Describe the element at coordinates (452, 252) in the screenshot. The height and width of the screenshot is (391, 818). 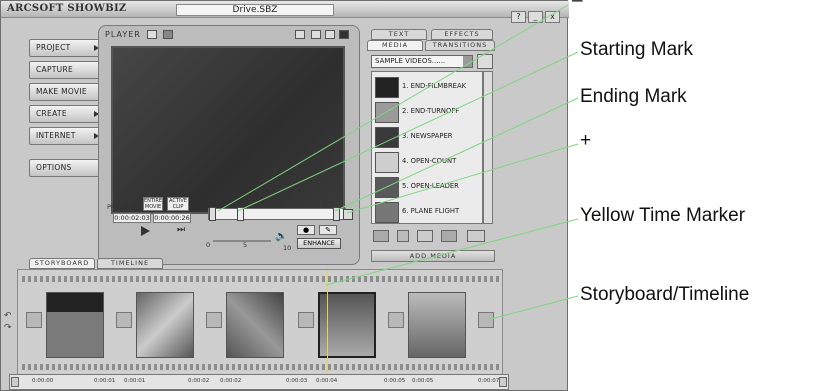
I see `callout-line-time-marker` at that location.